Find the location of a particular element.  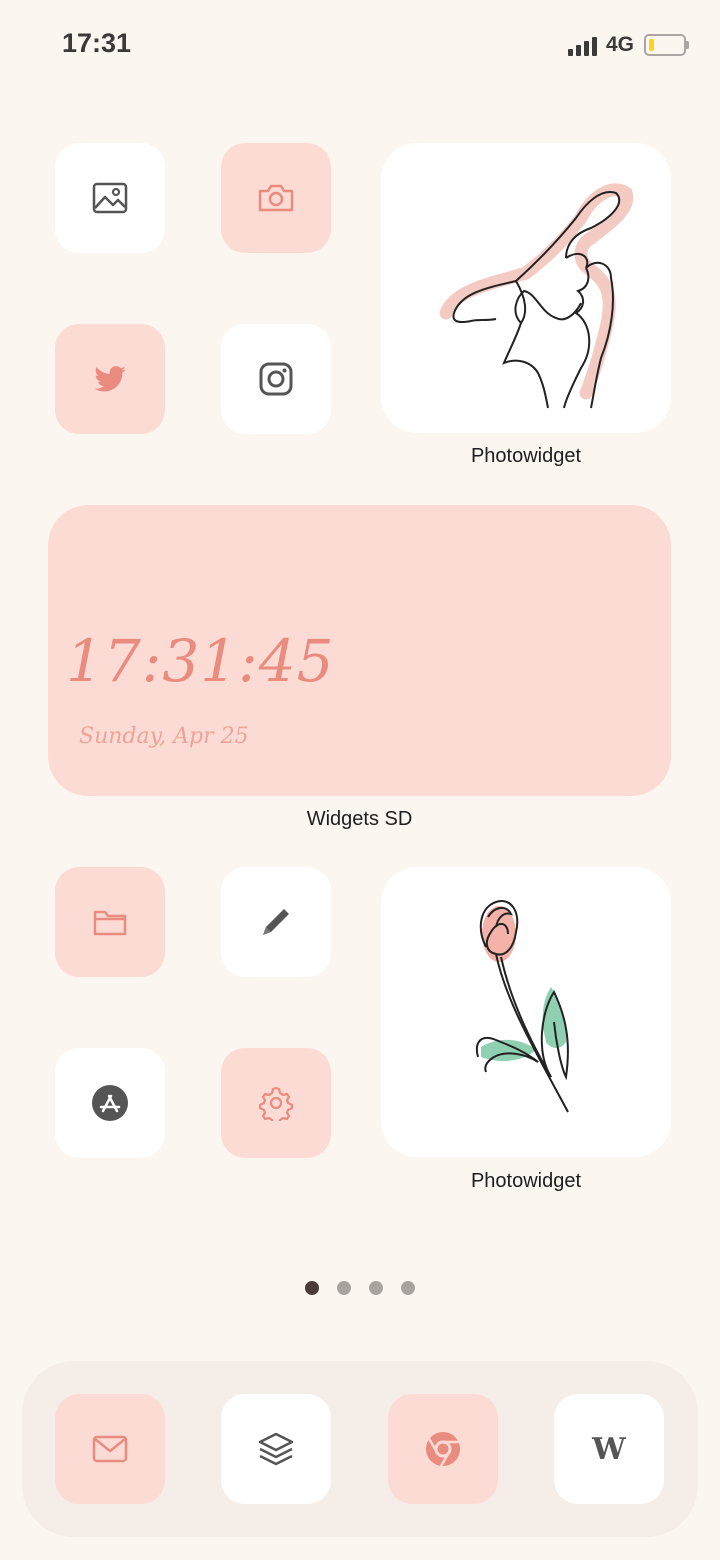

photo-widget-top-label: Photowidget is located at coordinates (526, 456).